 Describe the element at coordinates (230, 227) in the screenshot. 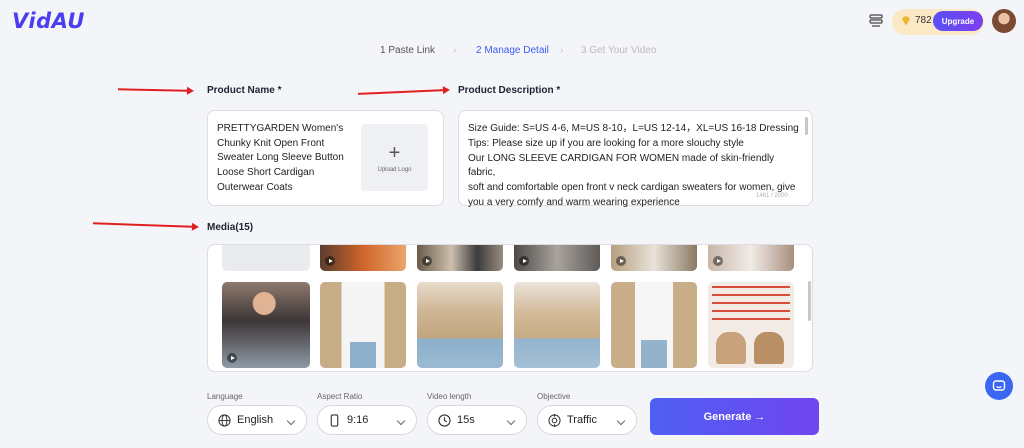

I see `media-label: Media(15)` at that location.